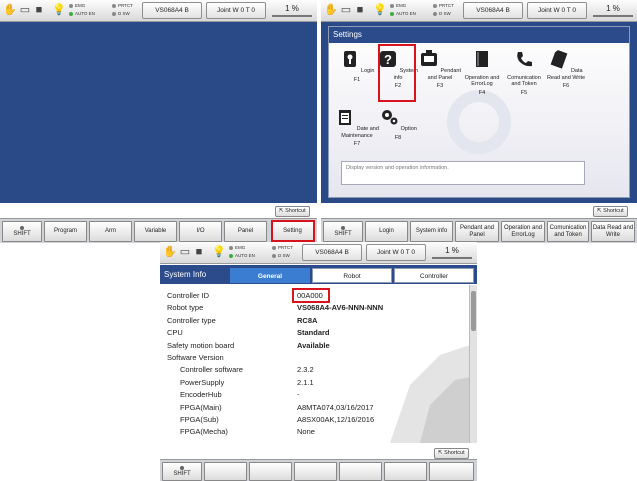 The image size is (637, 481). What do you see at coordinates (202, 382) in the screenshot?
I see `info-label: PowerSupply` at bounding box center [202, 382].